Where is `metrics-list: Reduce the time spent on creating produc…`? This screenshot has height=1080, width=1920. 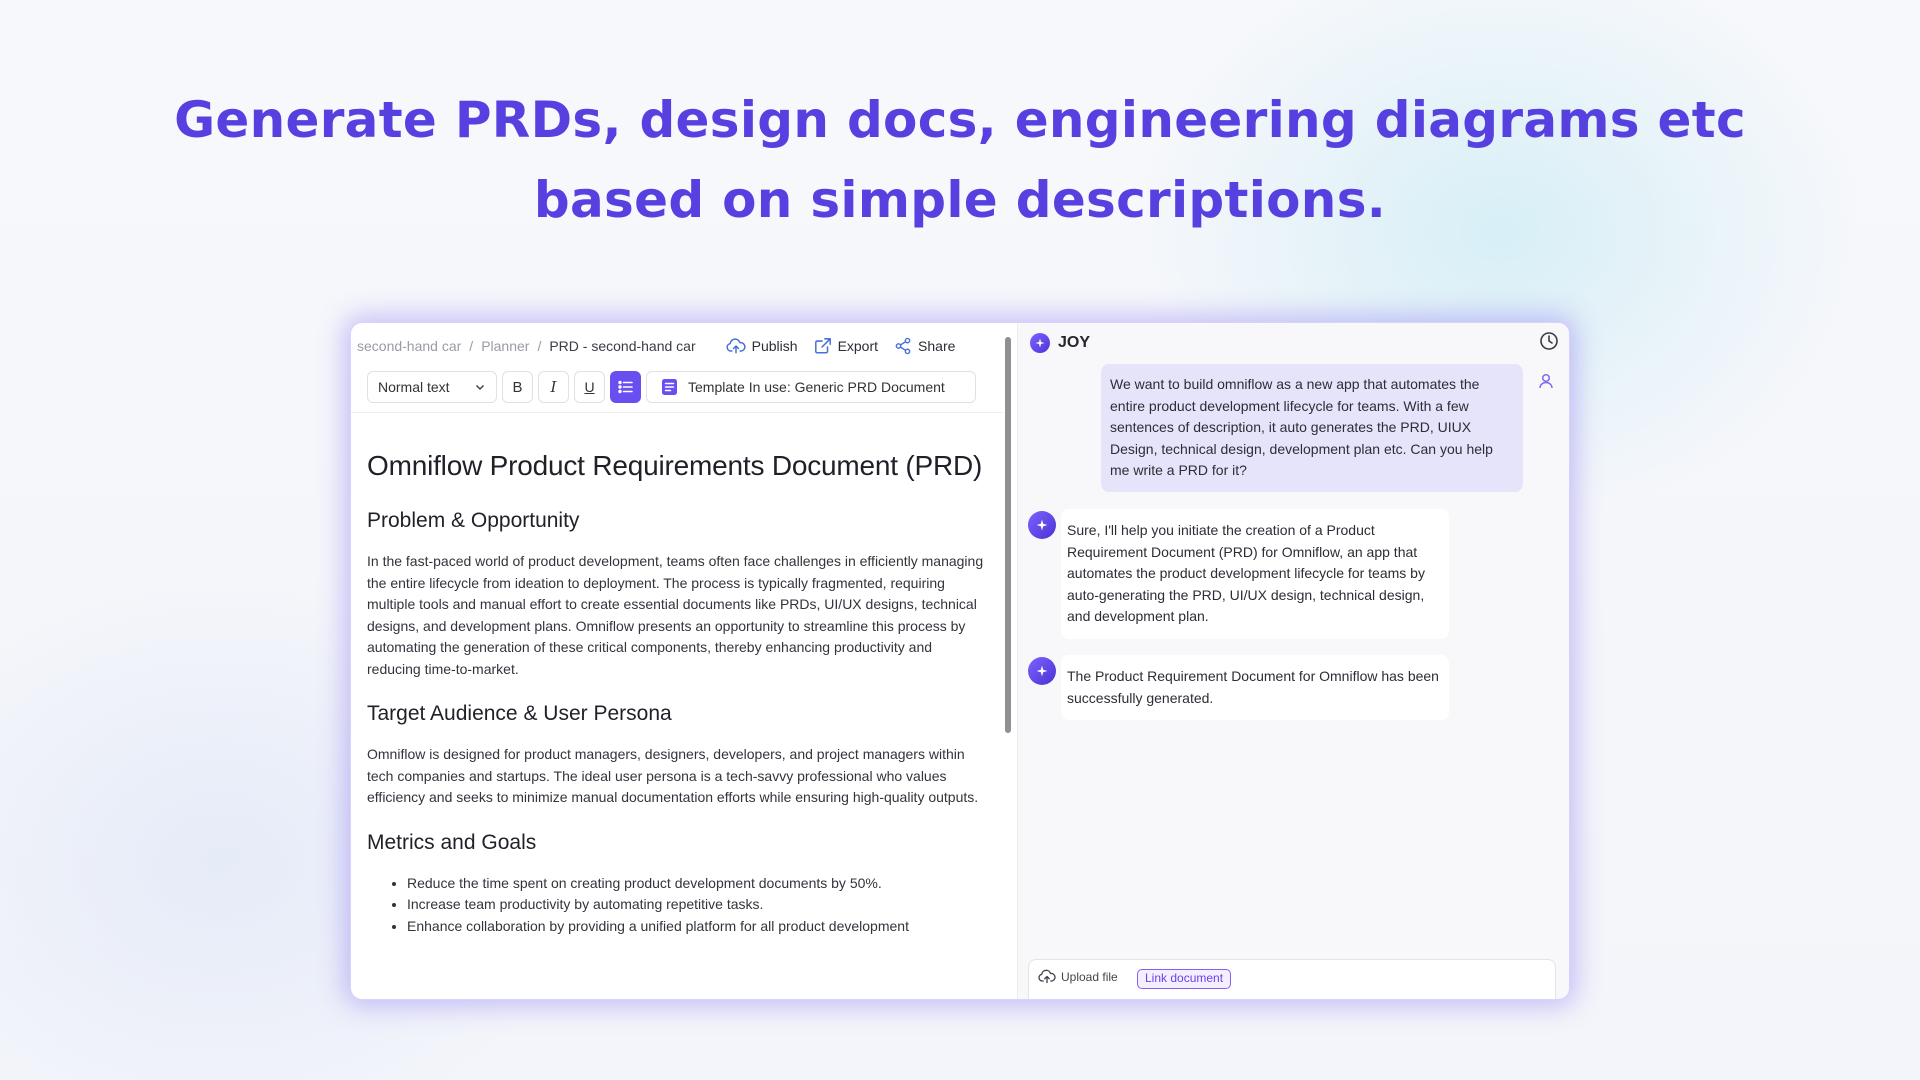 metrics-list: Reduce the time spent on creating produc… is located at coordinates (677, 905).